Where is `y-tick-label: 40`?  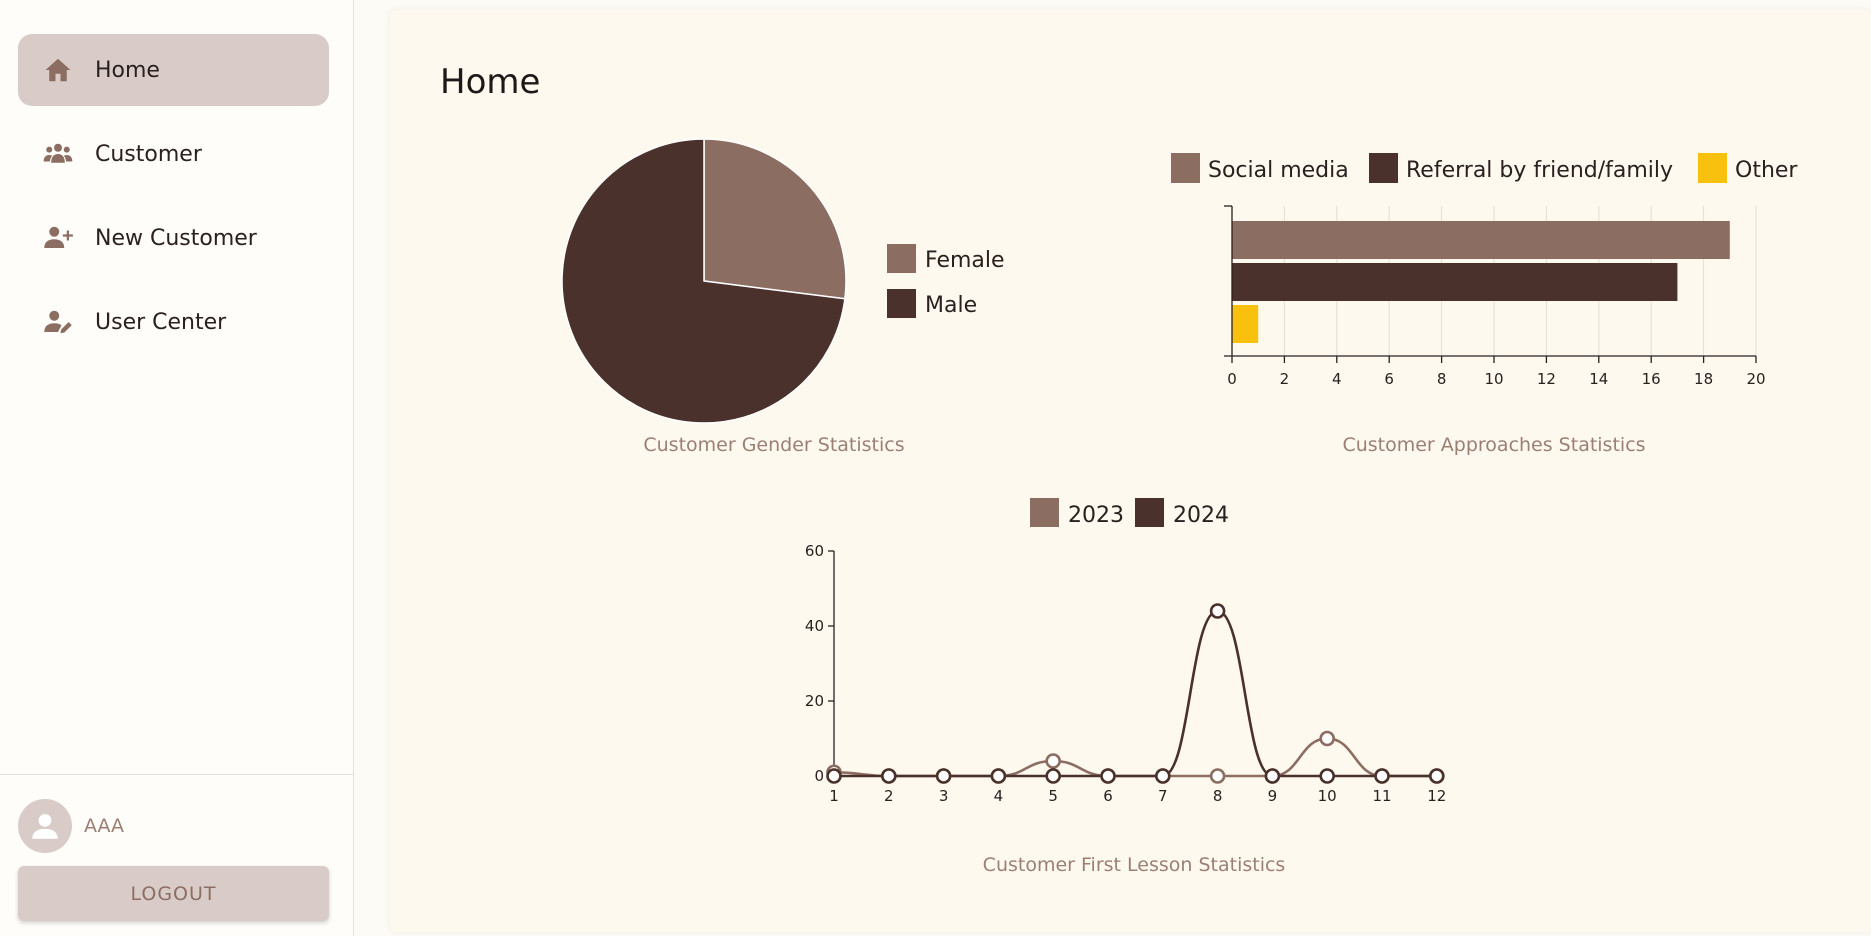
y-tick-label: 40 is located at coordinates (814, 626).